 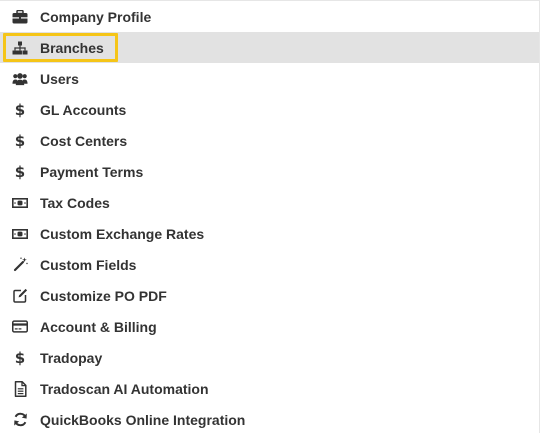 I want to click on menu-item-payment-terms: $ Payment Terms, so click(x=269, y=171).